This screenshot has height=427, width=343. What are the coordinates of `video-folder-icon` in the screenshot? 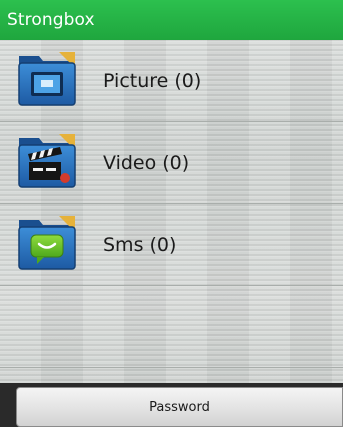 It's located at (47, 161).